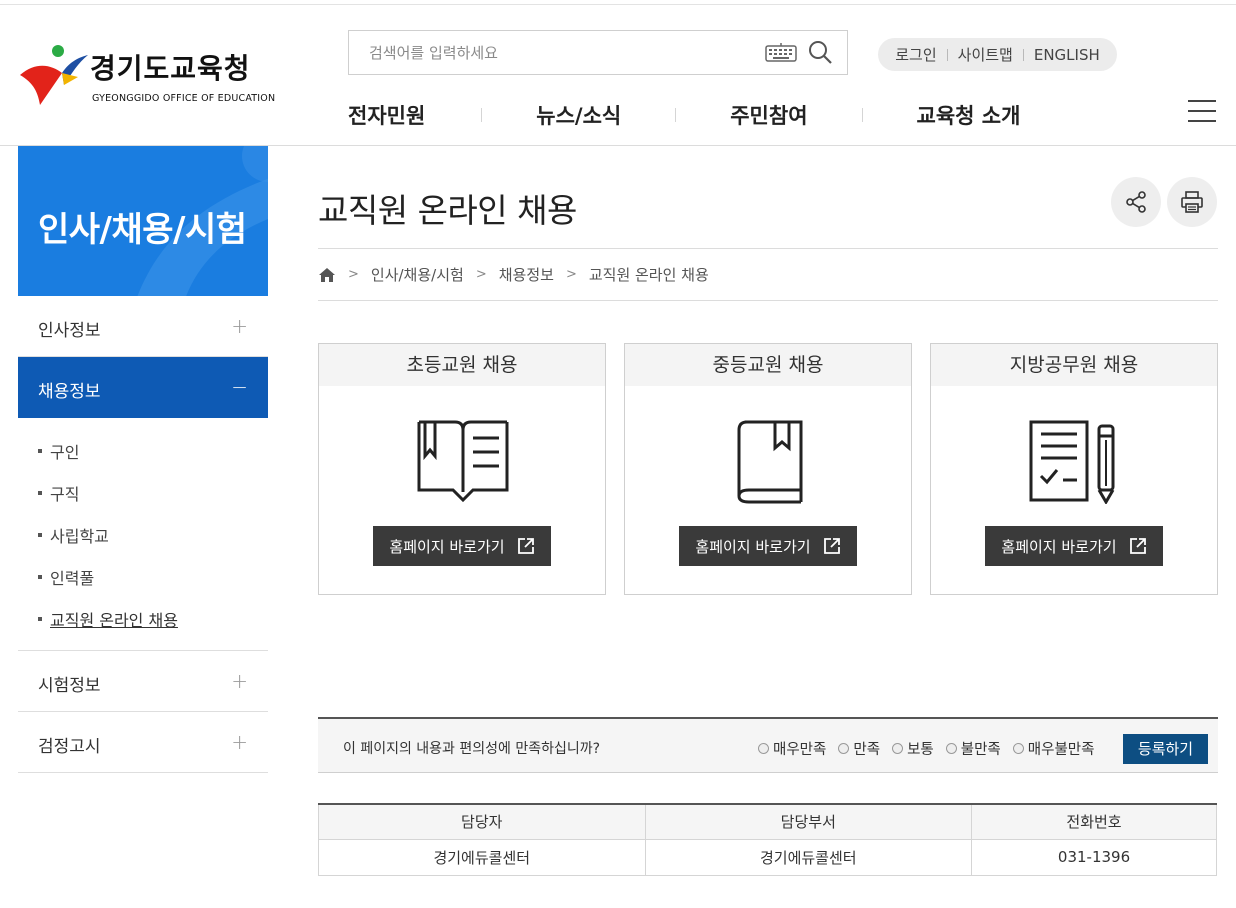 The image size is (1236, 908). What do you see at coordinates (1072, 462) in the screenshot?
I see `checklist-pencil-icon` at bounding box center [1072, 462].